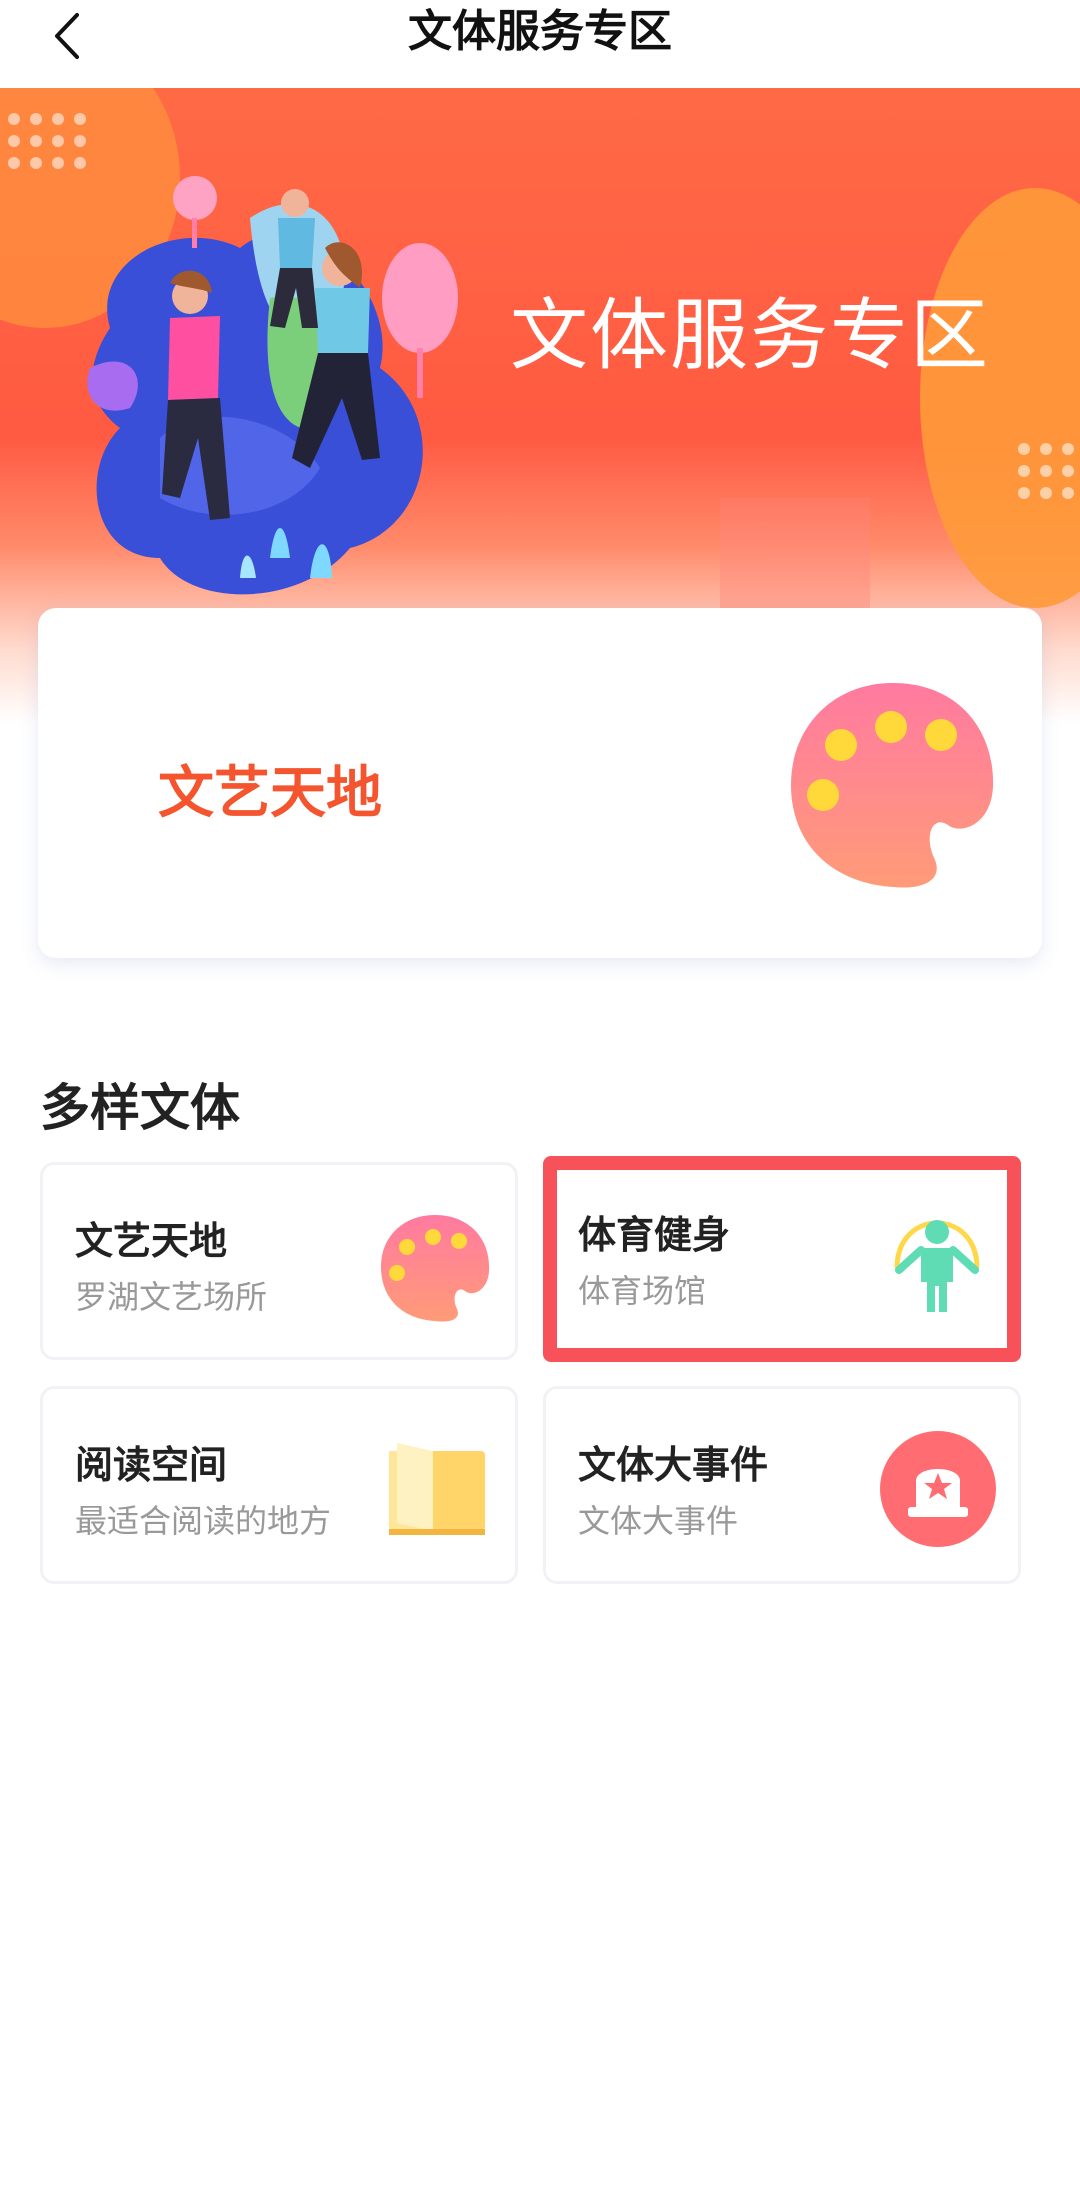 This screenshot has height=2200, width=1080. What do you see at coordinates (642, 1291) in the screenshot?
I see `tile-subtitle: 体育场馆` at bounding box center [642, 1291].